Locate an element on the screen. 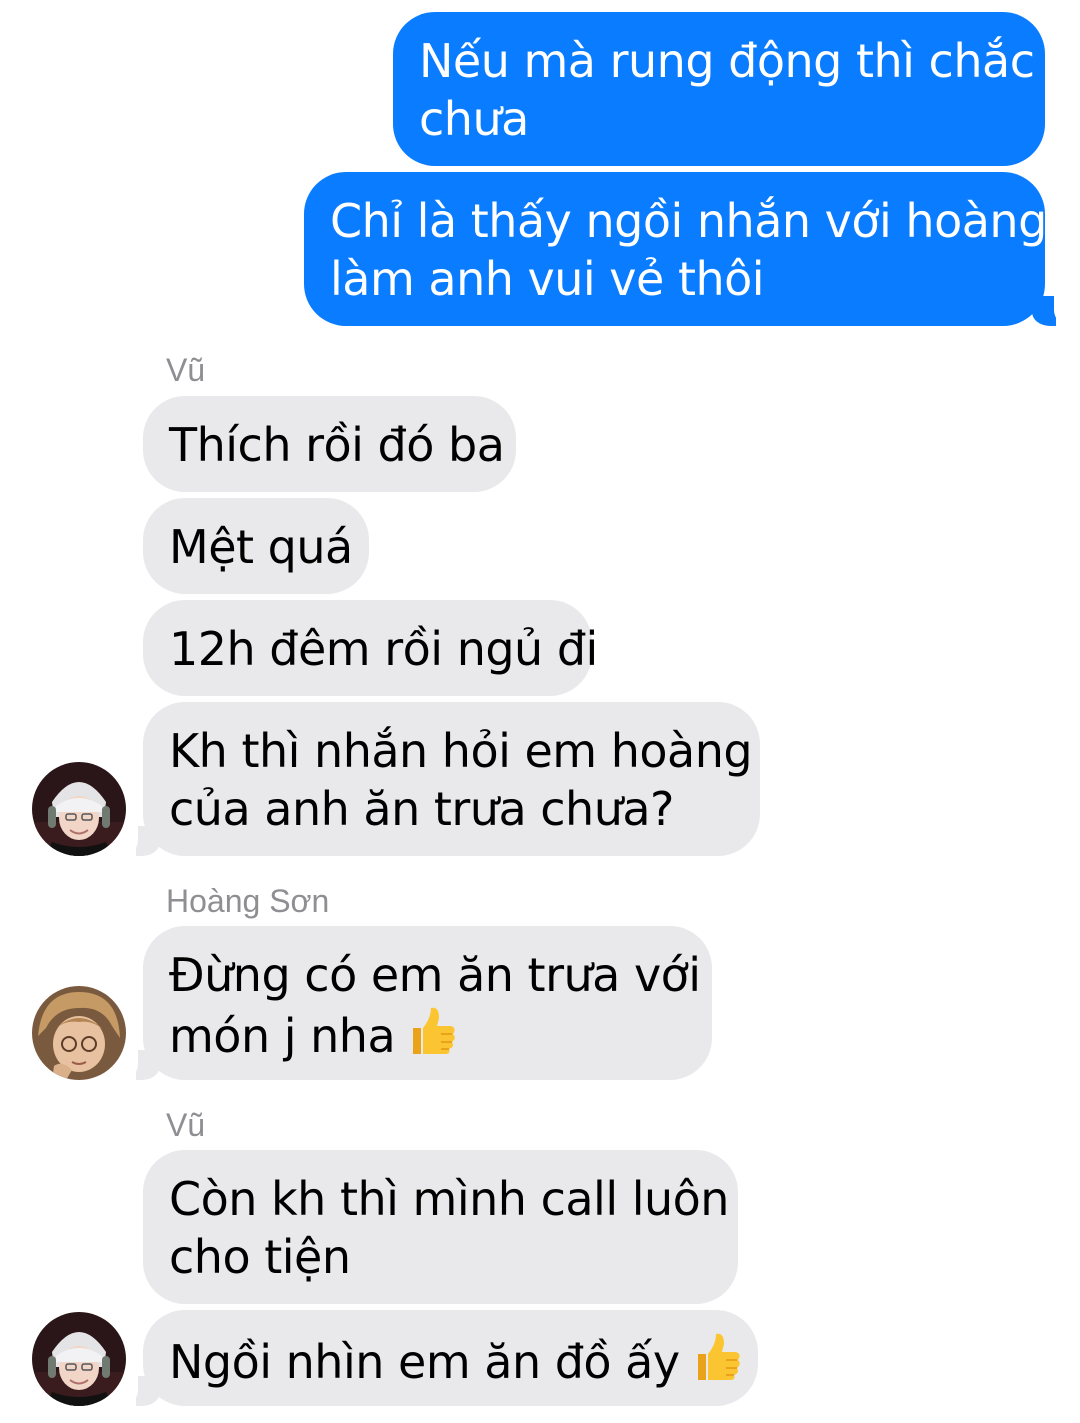  message-text-line: Còn kh thì mình call luôn is located at coordinates (449, 1199).